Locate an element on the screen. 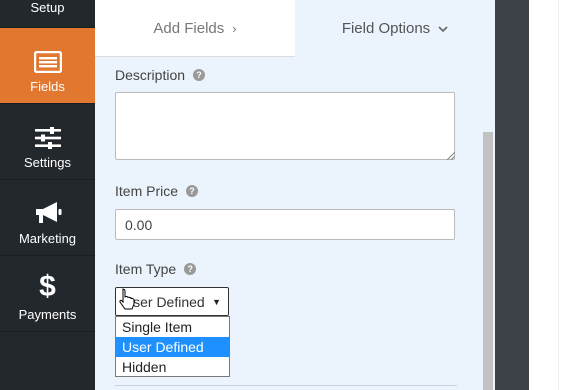 Image resolution: width=562 pixels, height=390 pixels. chevron-right-icon: › is located at coordinates (234, 28).